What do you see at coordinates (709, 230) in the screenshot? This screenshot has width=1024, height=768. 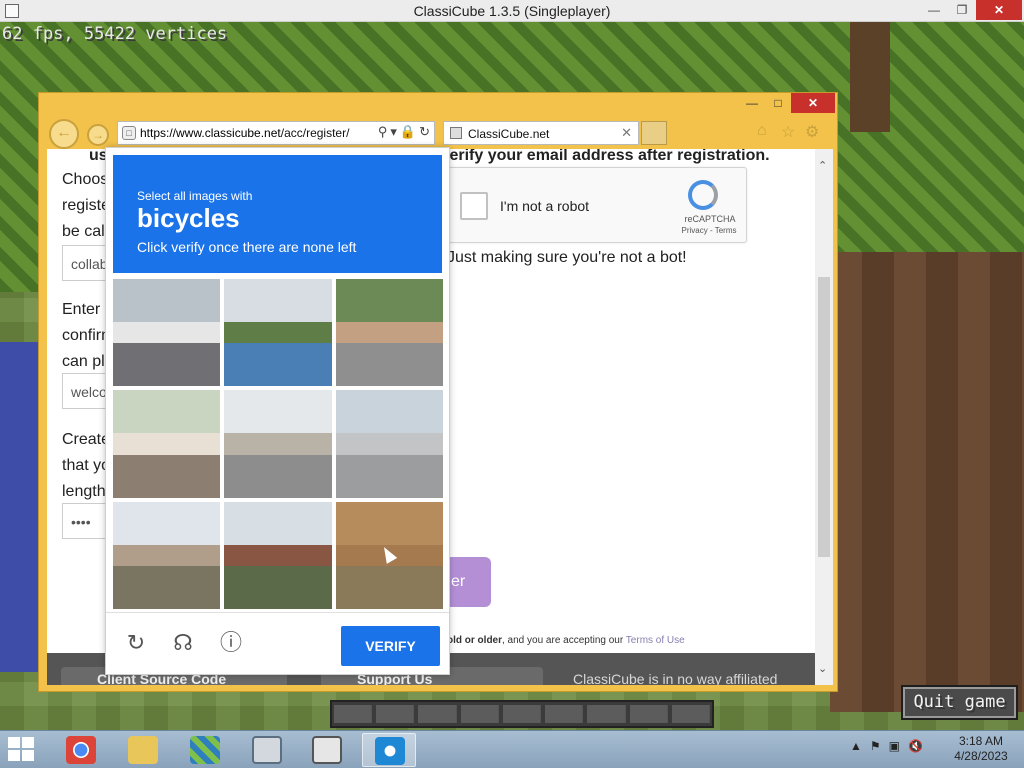 I see `recaptcha-privacy-terms: Privacy - Terms` at bounding box center [709, 230].